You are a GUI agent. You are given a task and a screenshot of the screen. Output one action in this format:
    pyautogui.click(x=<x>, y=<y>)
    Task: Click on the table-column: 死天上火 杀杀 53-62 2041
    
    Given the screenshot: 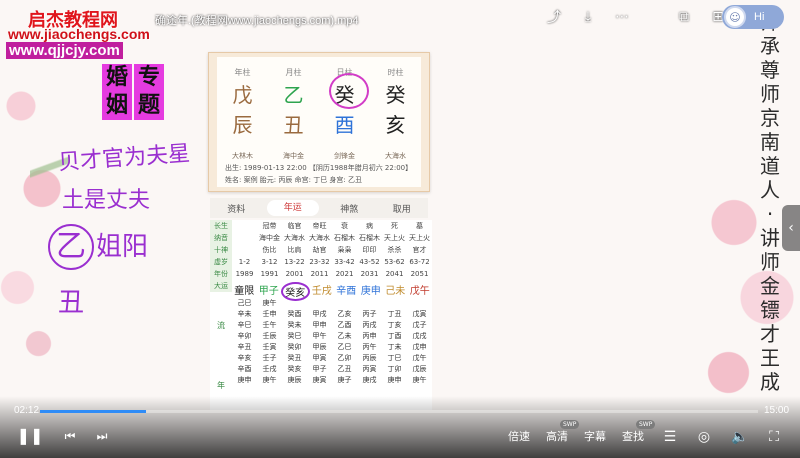 What is the action you would take?
    pyautogui.click(x=394, y=250)
    